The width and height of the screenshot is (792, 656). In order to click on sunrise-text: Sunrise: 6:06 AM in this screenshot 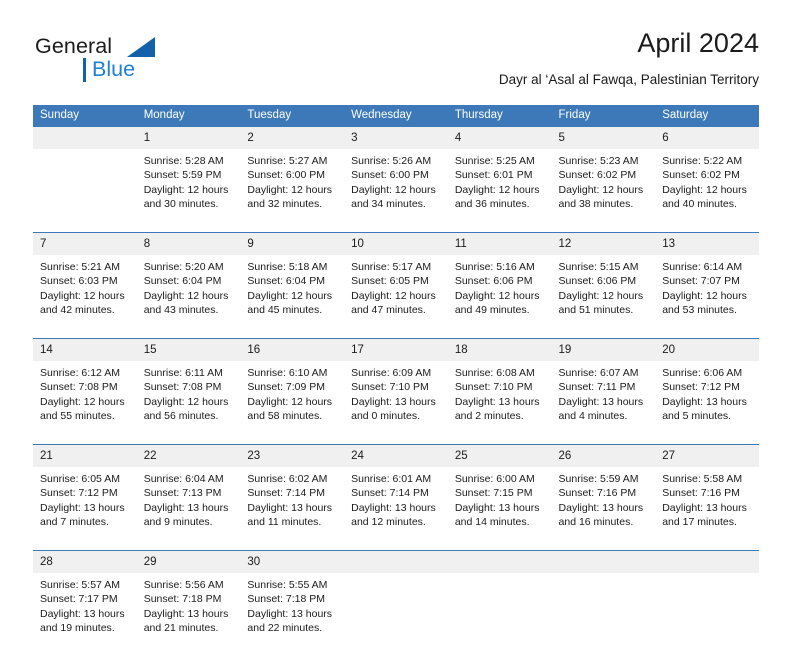, I will do `click(702, 373)`.